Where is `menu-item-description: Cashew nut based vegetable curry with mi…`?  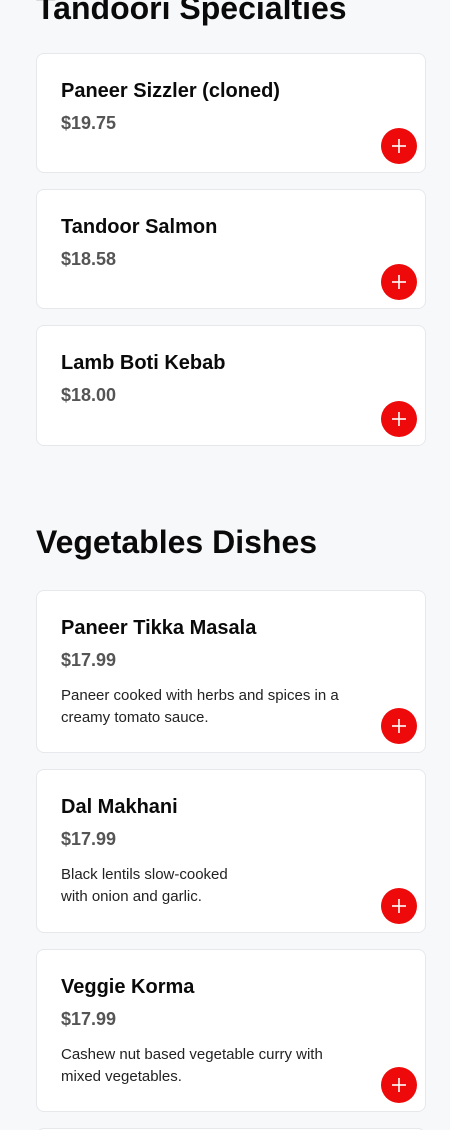
menu-item-description: Cashew nut based vegetable curry with mi… is located at coordinates (192, 1065).